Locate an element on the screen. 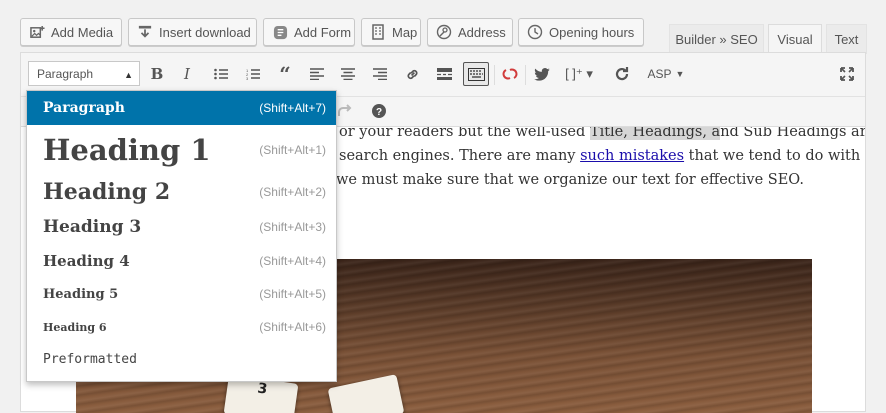 The height and width of the screenshot is (413, 886). menu-item-shortcut: (Shift+Alt+1) is located at coordinates (292, 150).